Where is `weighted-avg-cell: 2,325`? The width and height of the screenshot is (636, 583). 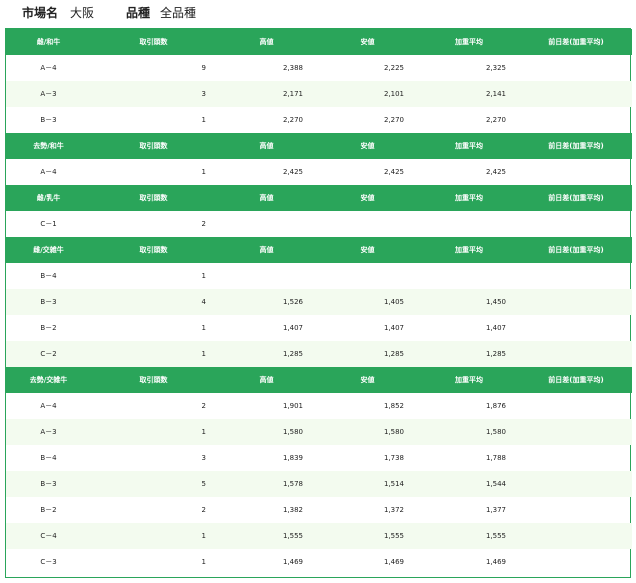 weighted-avg-cell: 2,325 is located at coordinates (495, 68).